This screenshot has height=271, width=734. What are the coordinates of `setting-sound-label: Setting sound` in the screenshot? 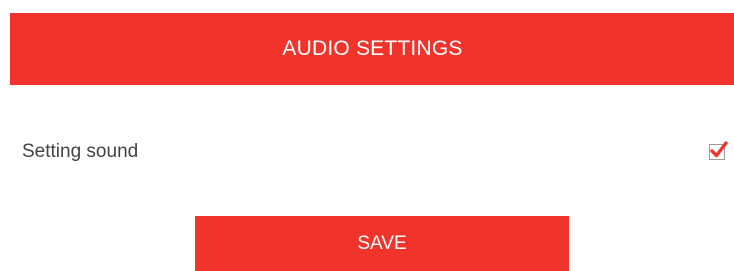 It's located at (80, 151).